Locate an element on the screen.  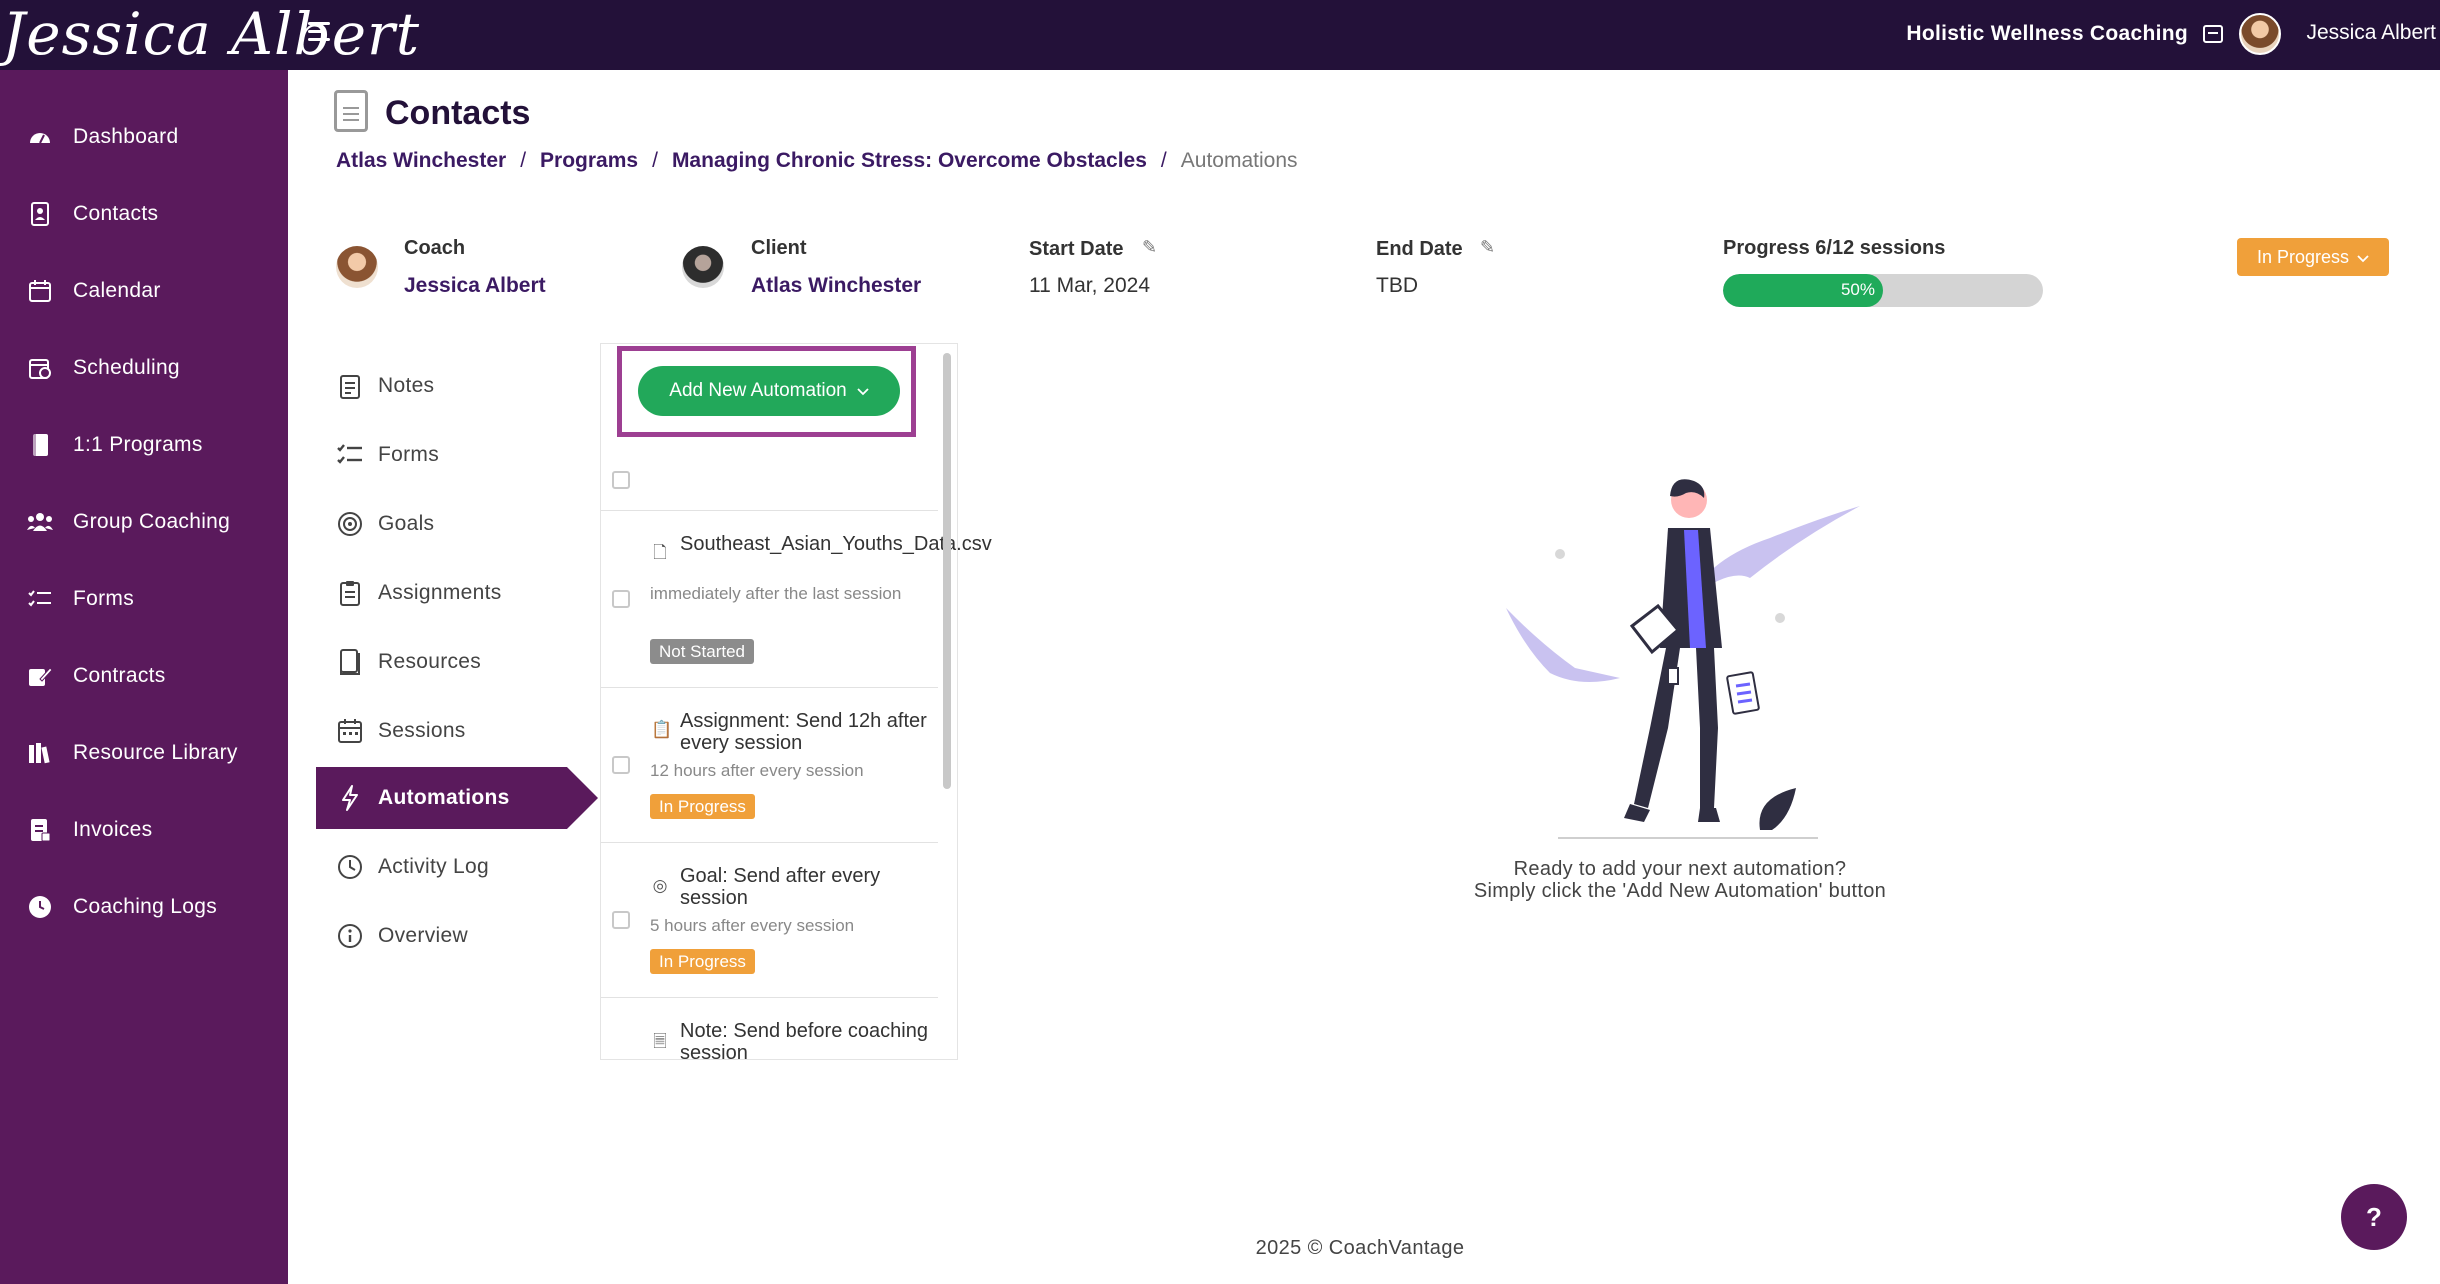
sidebar-item-contracts: Contracts is located at coordinates (144, 676).